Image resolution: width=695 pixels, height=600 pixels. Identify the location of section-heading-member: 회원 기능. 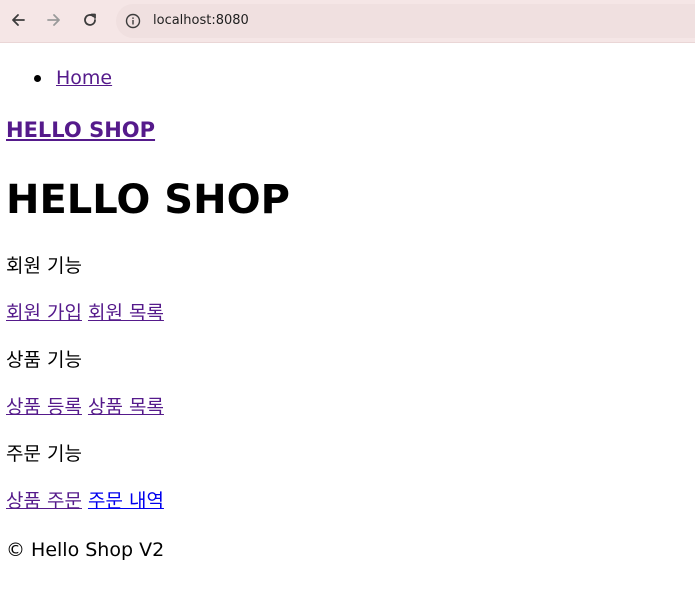
(44, 266).